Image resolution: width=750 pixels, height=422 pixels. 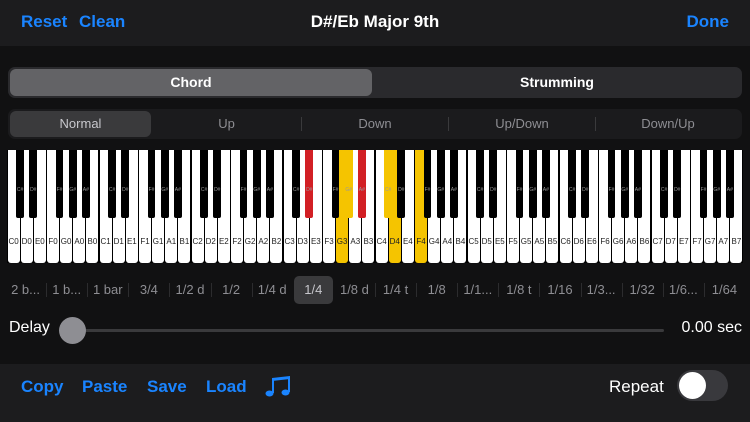 I want to click on piano-key-a-sharp2: A#, so click(x=270, y=184).